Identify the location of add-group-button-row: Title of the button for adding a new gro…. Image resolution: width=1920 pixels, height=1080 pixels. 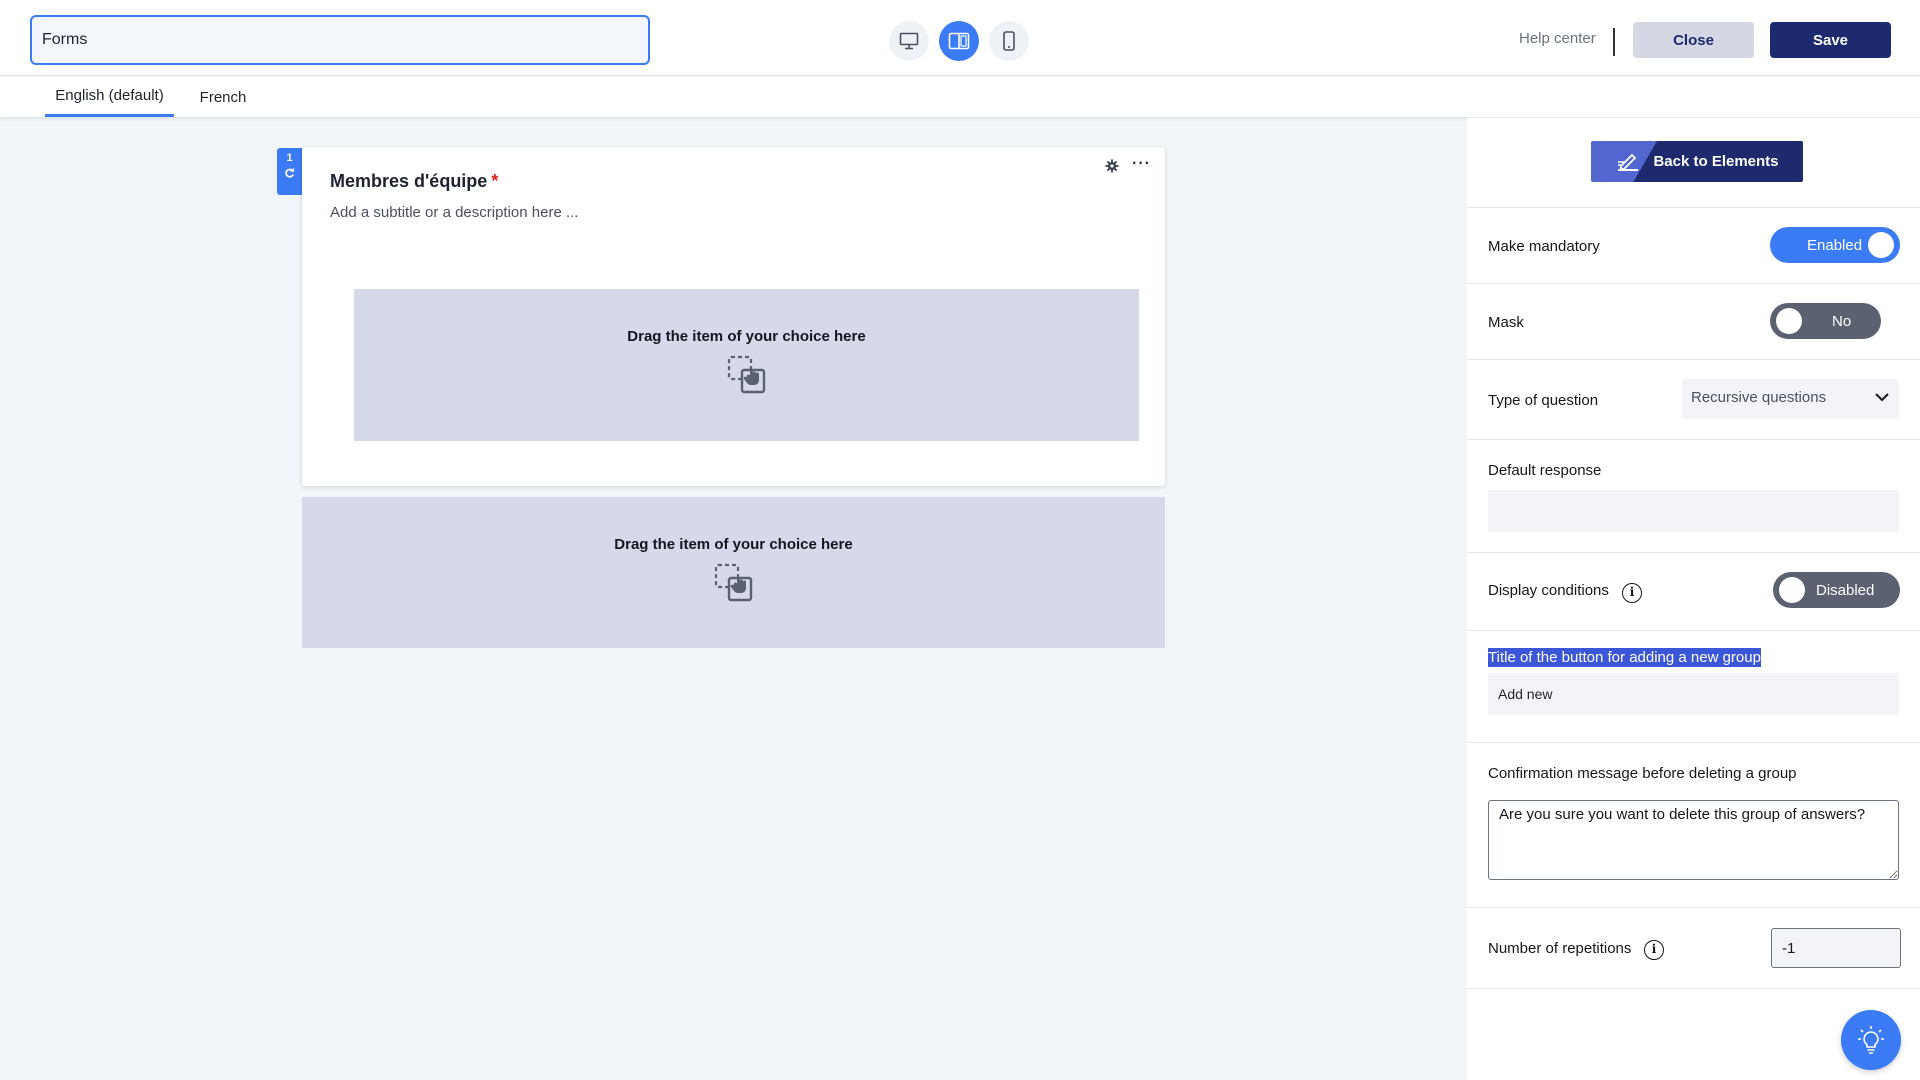
(1693, 686).